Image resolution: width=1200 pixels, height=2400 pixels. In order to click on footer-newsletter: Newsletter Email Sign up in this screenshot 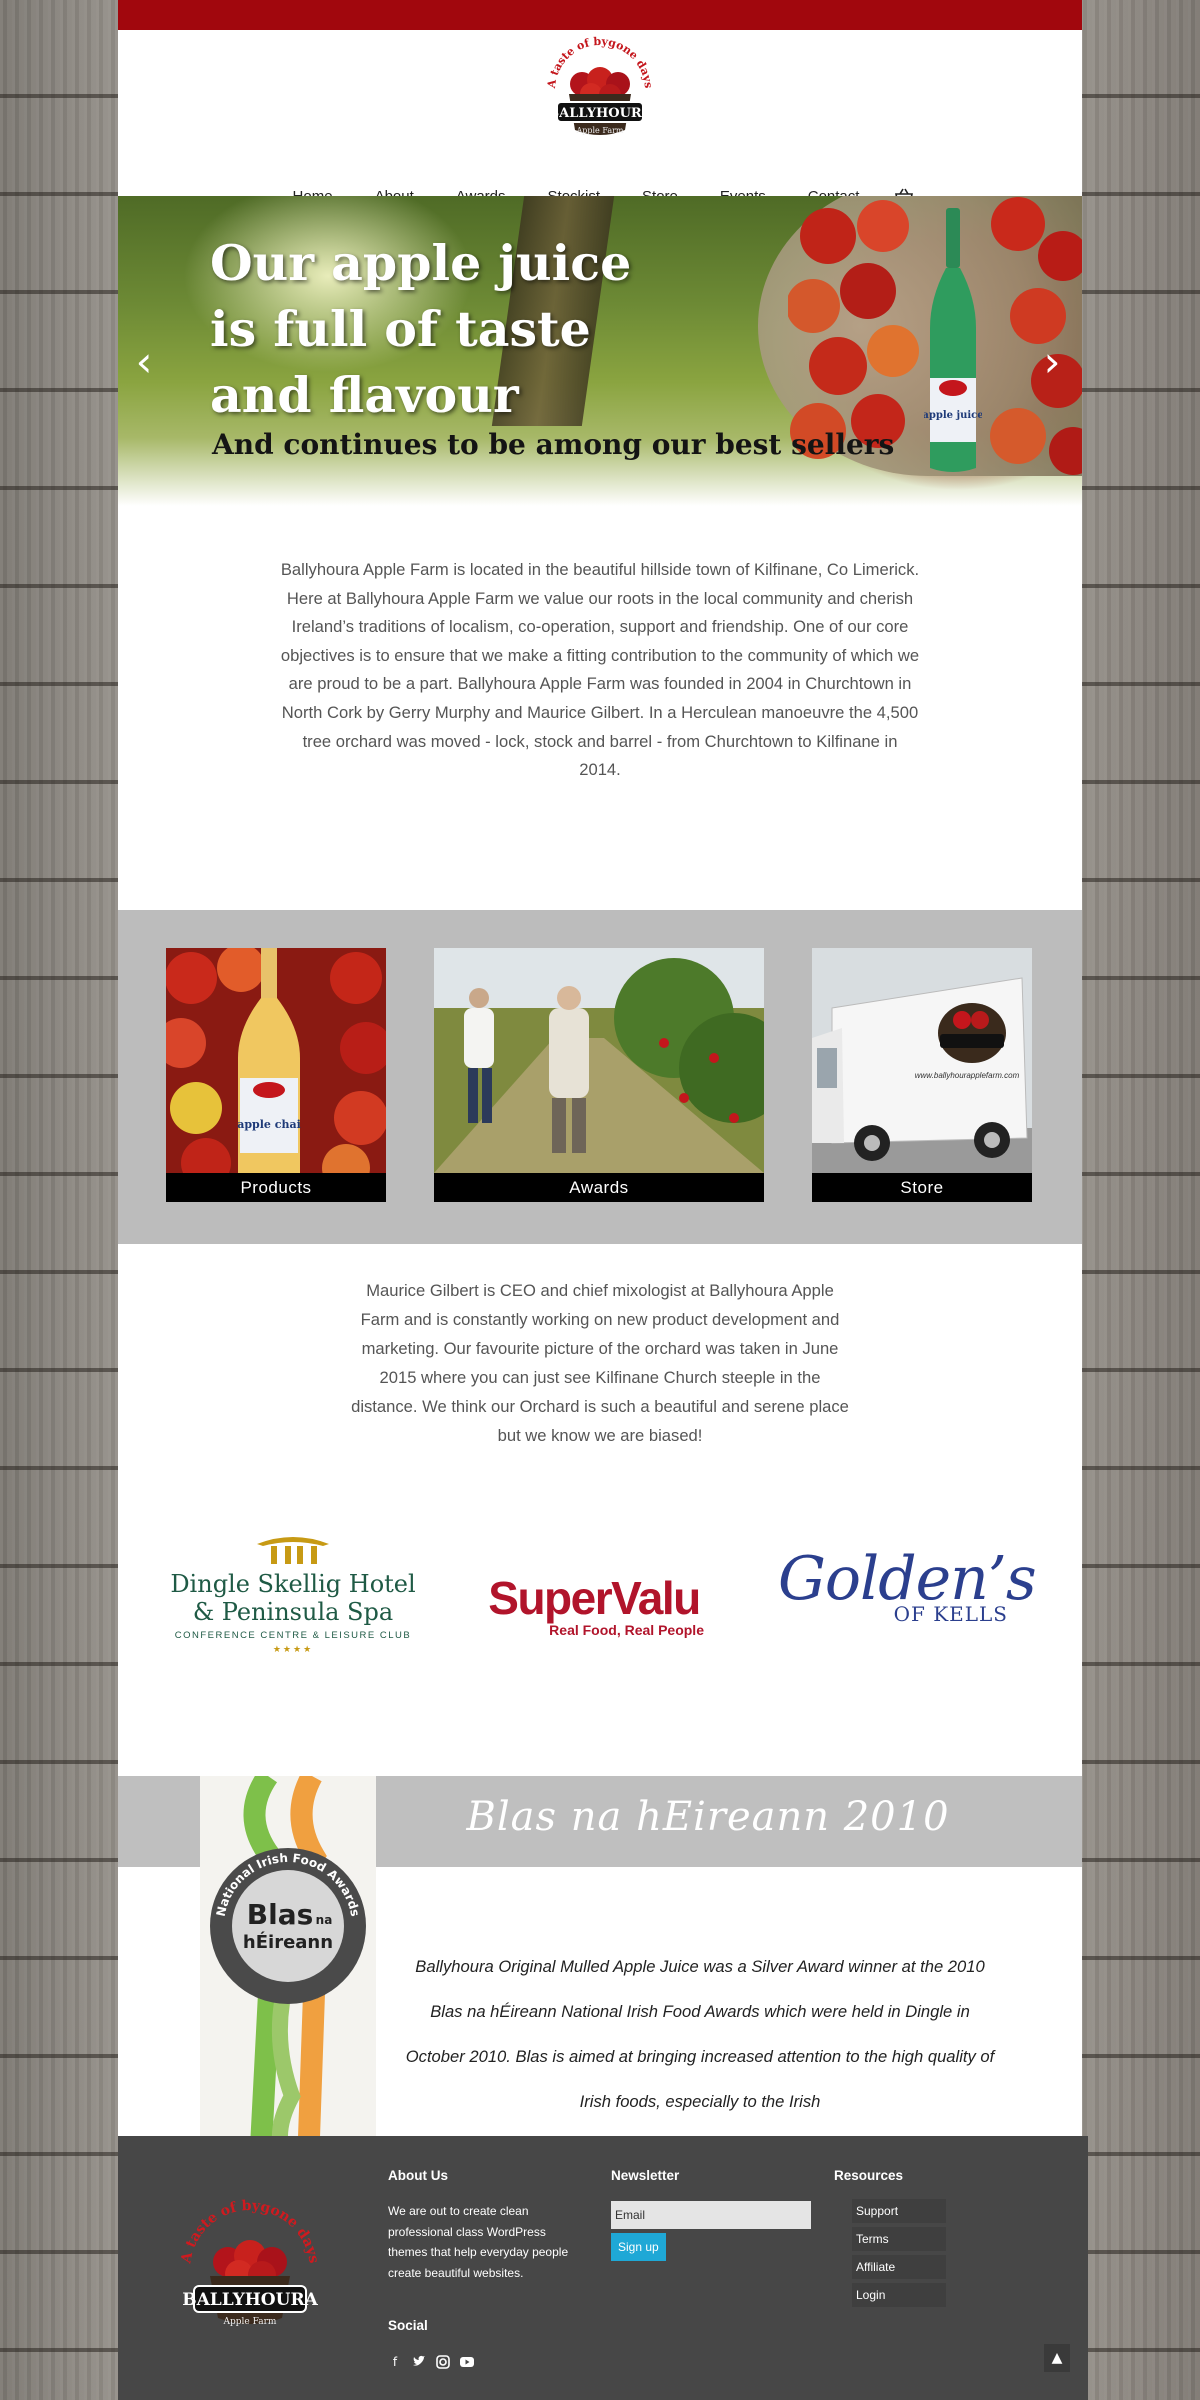, I will do `click(711, 2214)`.